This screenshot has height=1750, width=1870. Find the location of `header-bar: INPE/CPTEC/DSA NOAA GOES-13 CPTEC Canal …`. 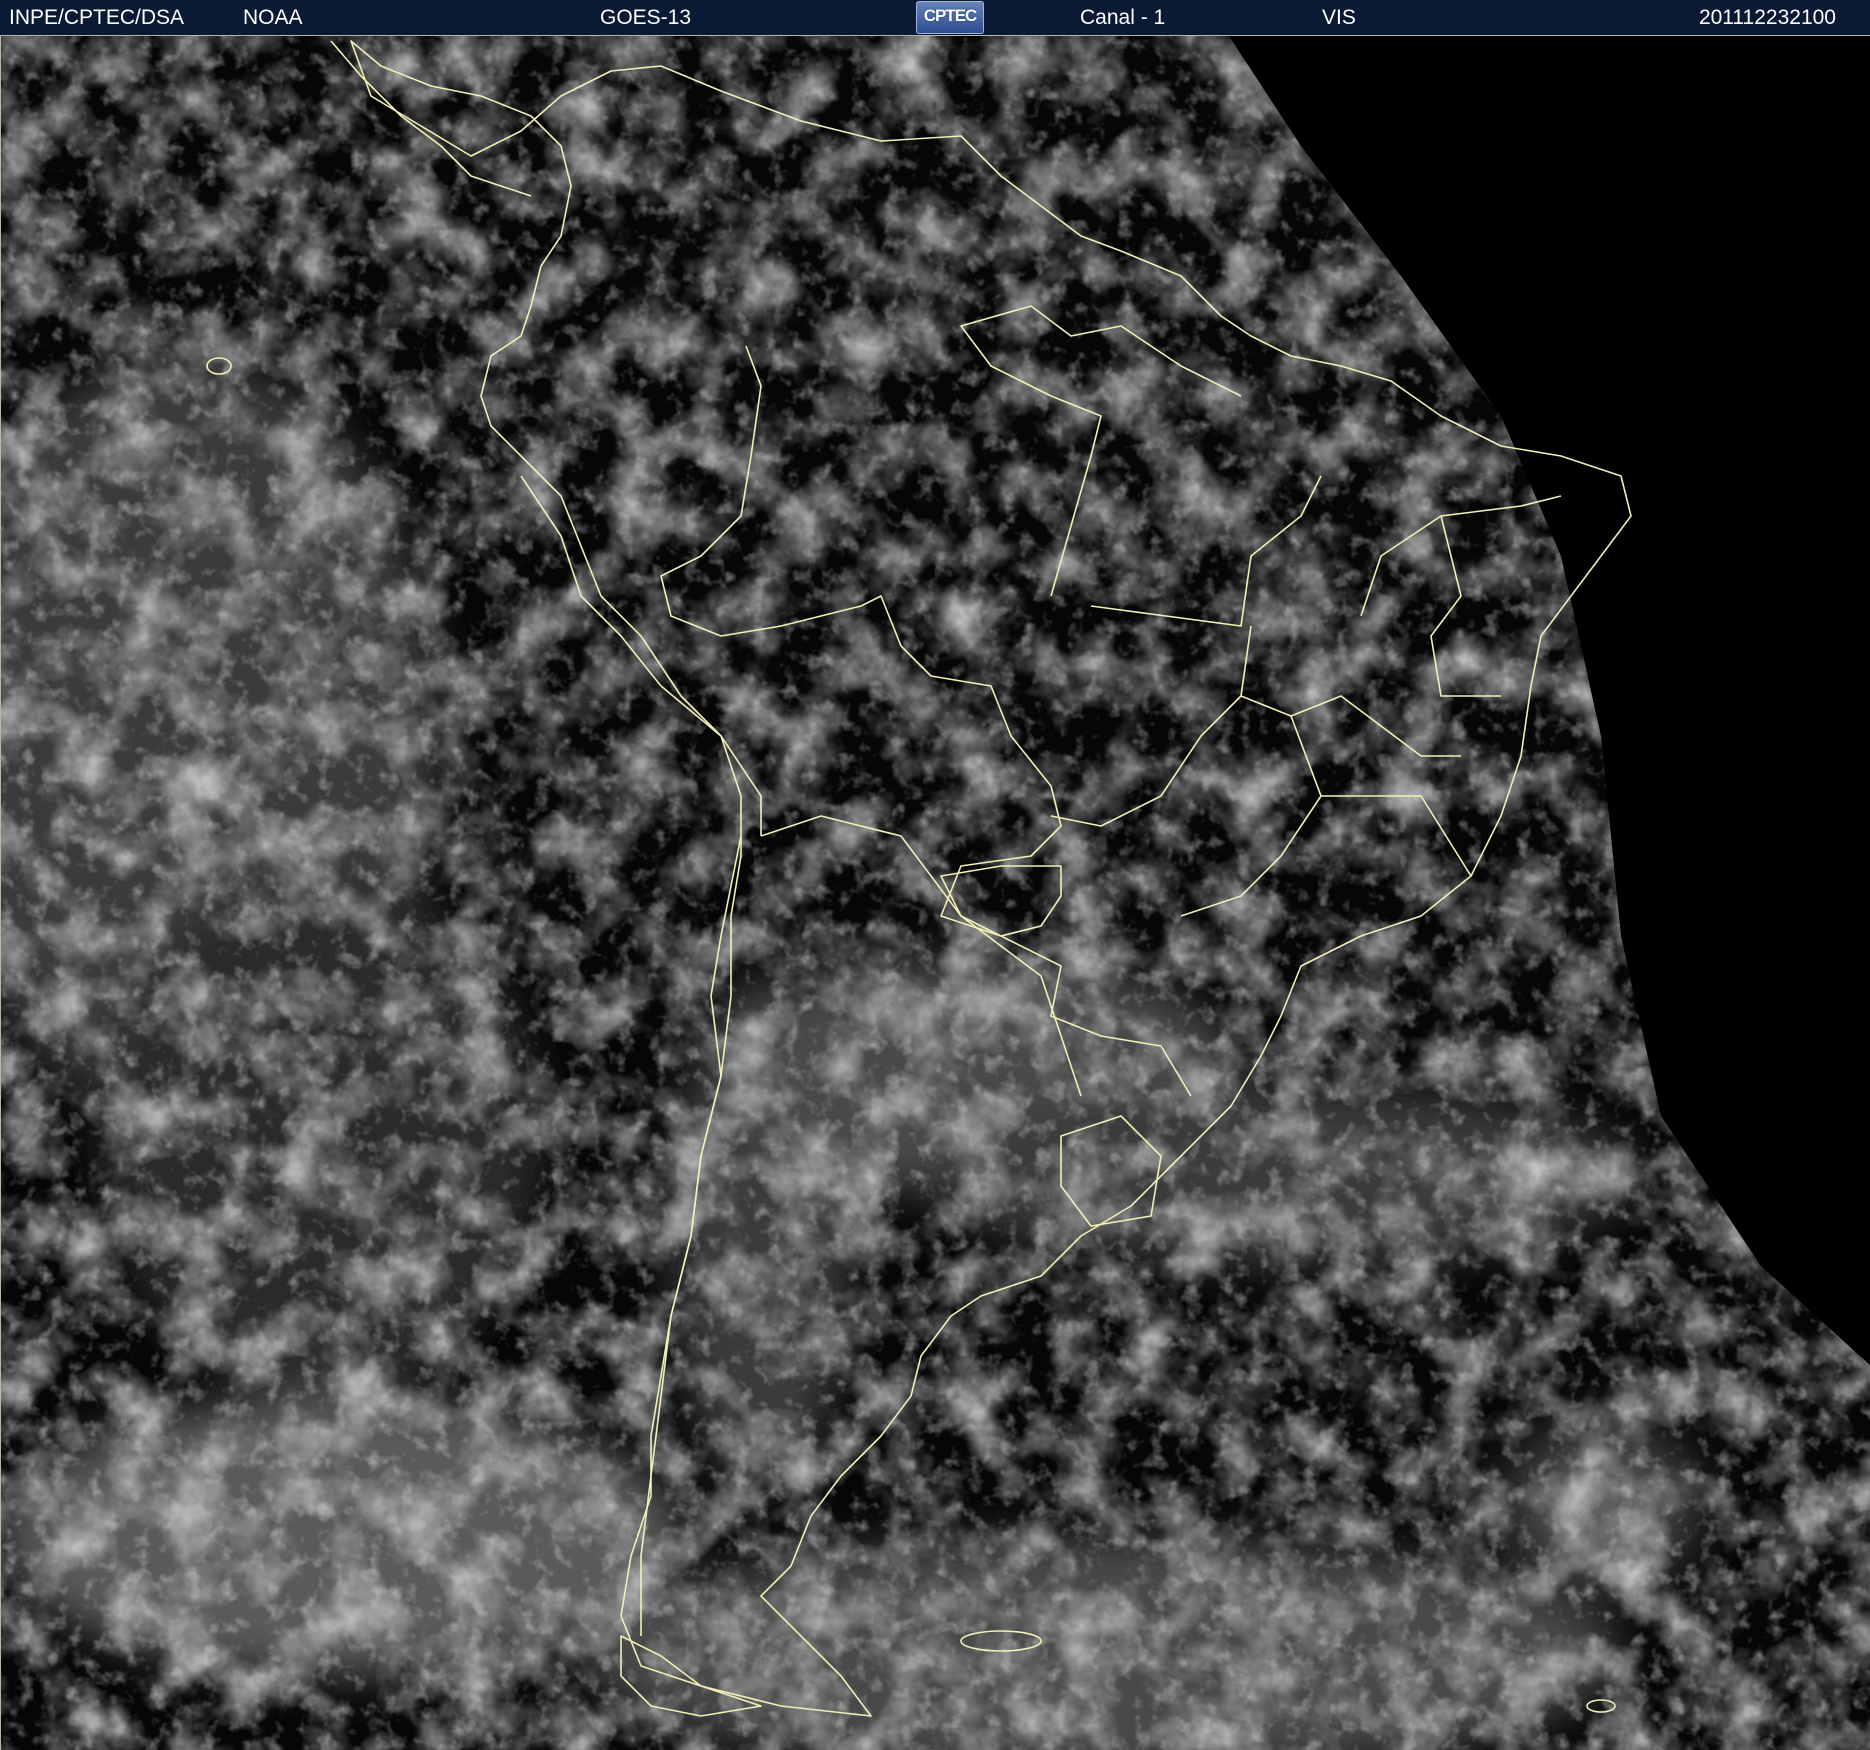

header-bar: INPE/CPTEC/DSA NOAA GOES-13 CPTEC Canal … is located at coordinates (935, 18).